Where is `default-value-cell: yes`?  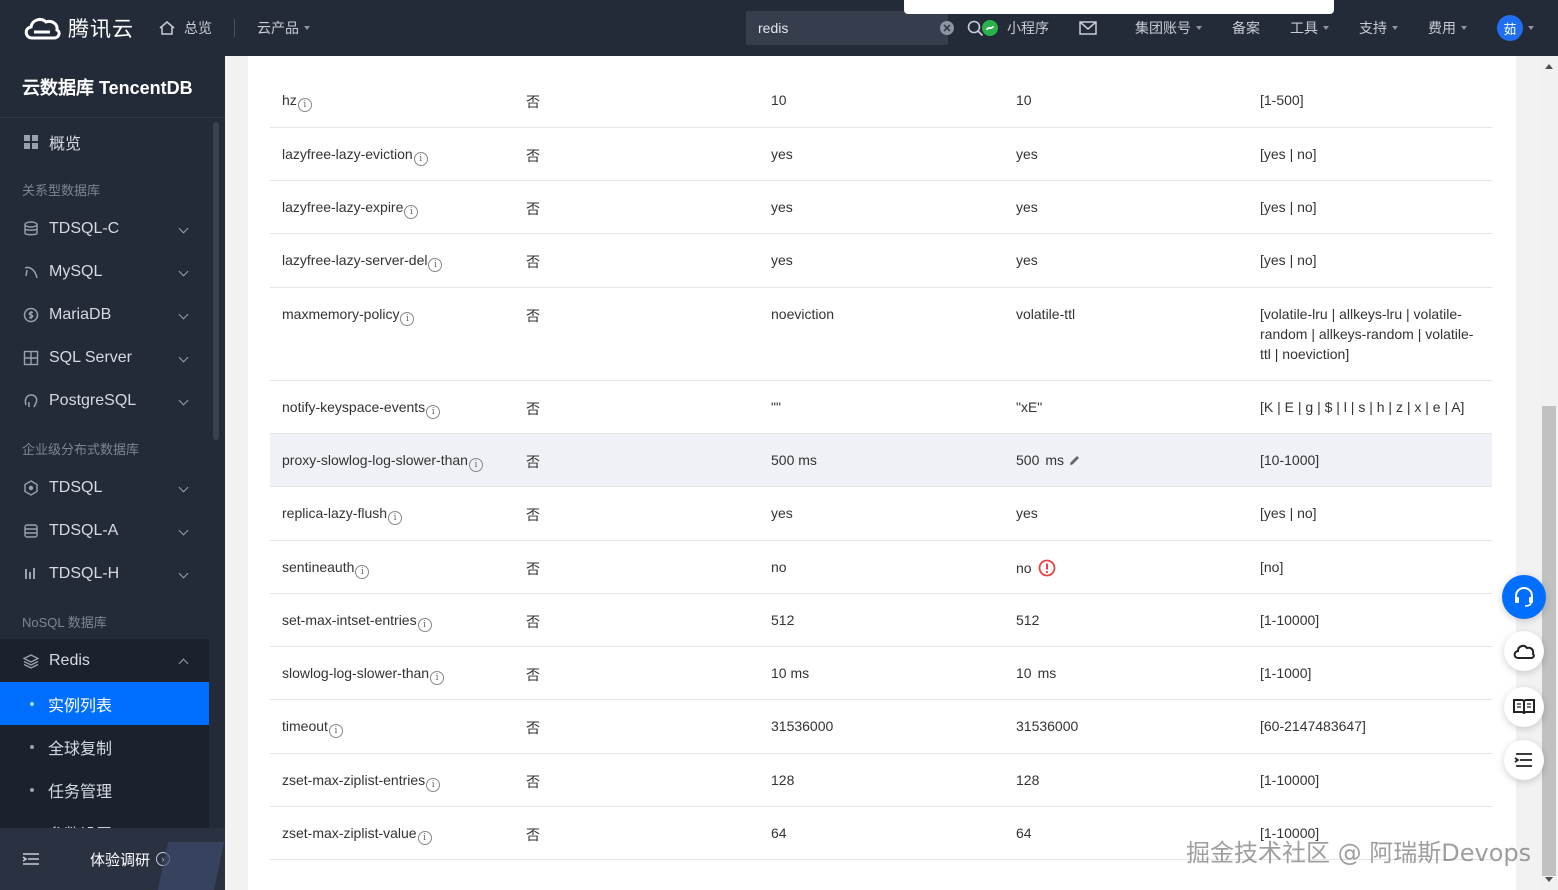
default-value-cell: yes is located at coordinates (881, 260).